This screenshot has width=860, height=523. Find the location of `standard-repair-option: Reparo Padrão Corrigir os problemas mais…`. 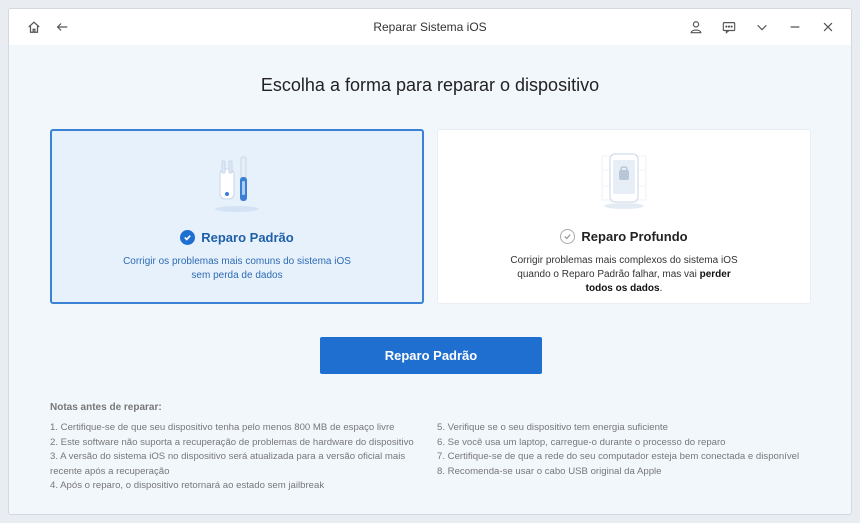

standard-repair-option: Reparo Padrão Corrigir os problemas mais… is located at coordinates (237, 216).